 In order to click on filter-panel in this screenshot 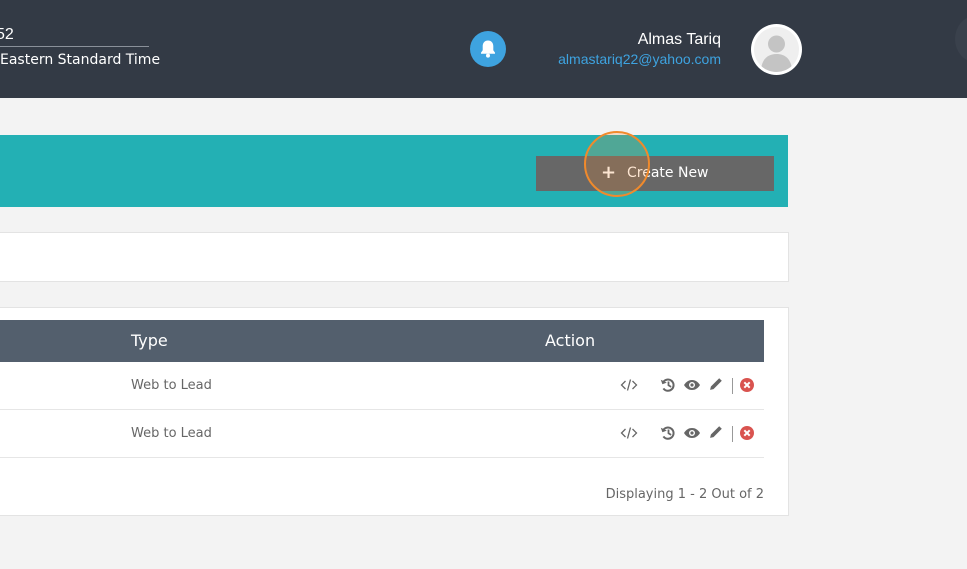, I will do `click(394, 257)`.